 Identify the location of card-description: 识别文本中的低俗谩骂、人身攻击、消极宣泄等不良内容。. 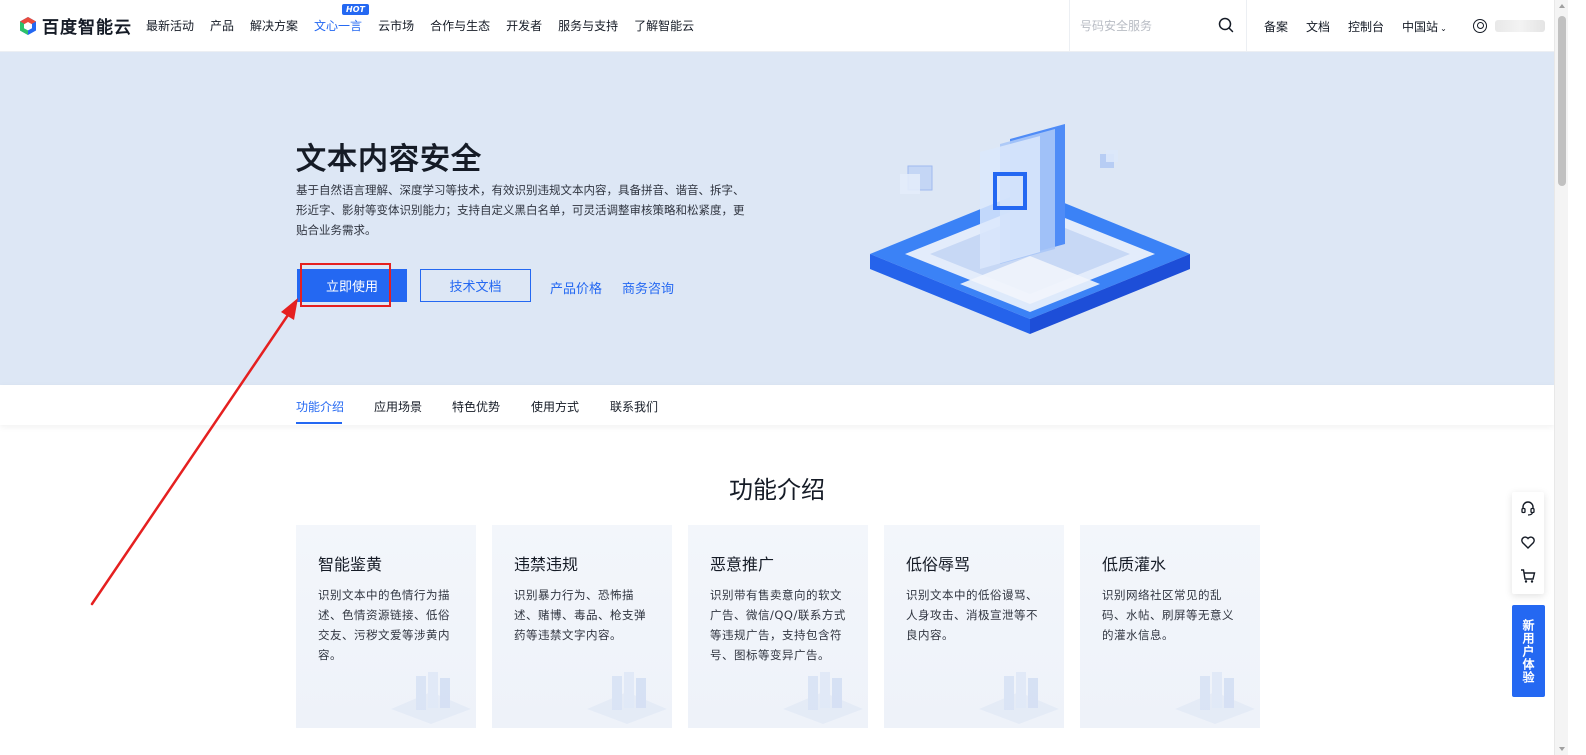
(972, 615).